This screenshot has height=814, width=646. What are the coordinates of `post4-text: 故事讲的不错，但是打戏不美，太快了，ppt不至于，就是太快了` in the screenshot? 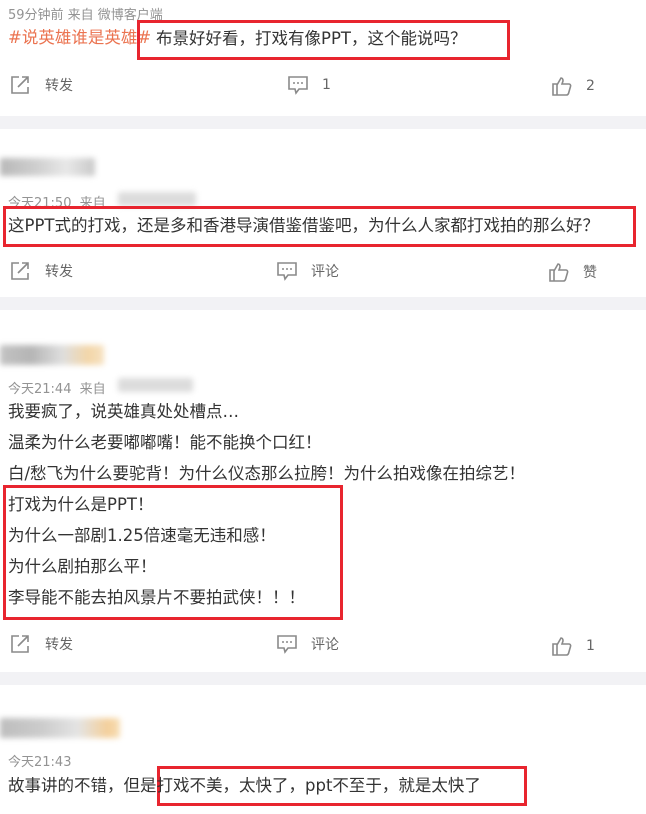 It's located at (244, 786).